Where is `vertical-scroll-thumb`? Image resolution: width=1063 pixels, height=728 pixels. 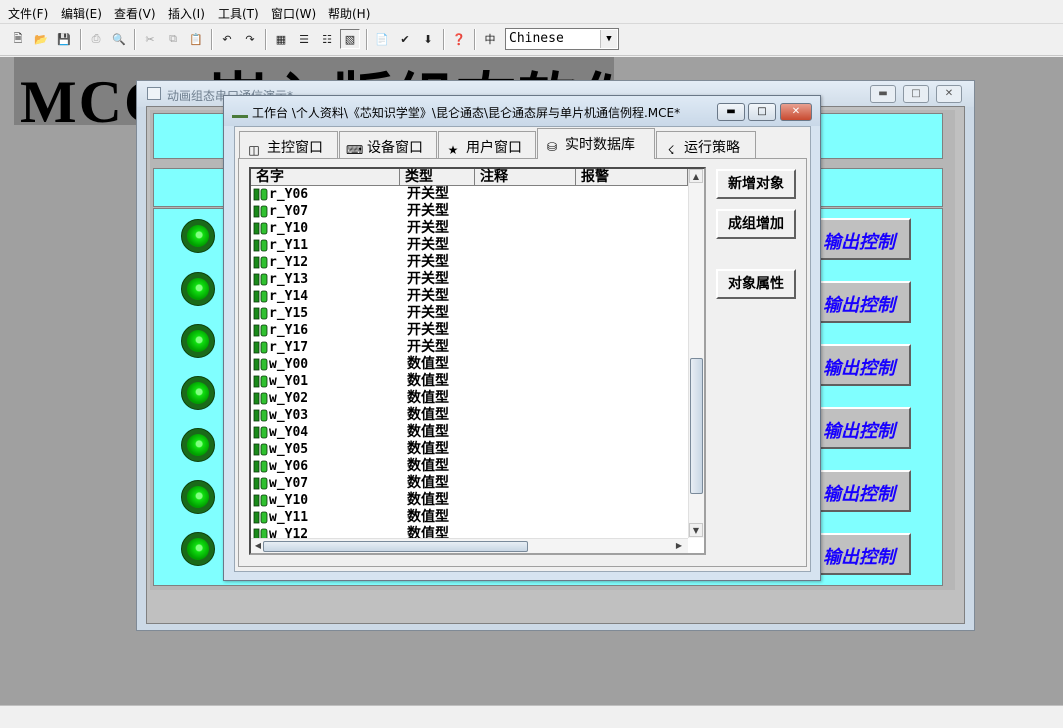 vertical-scroll-thumb is located at coordinates (696, 426).